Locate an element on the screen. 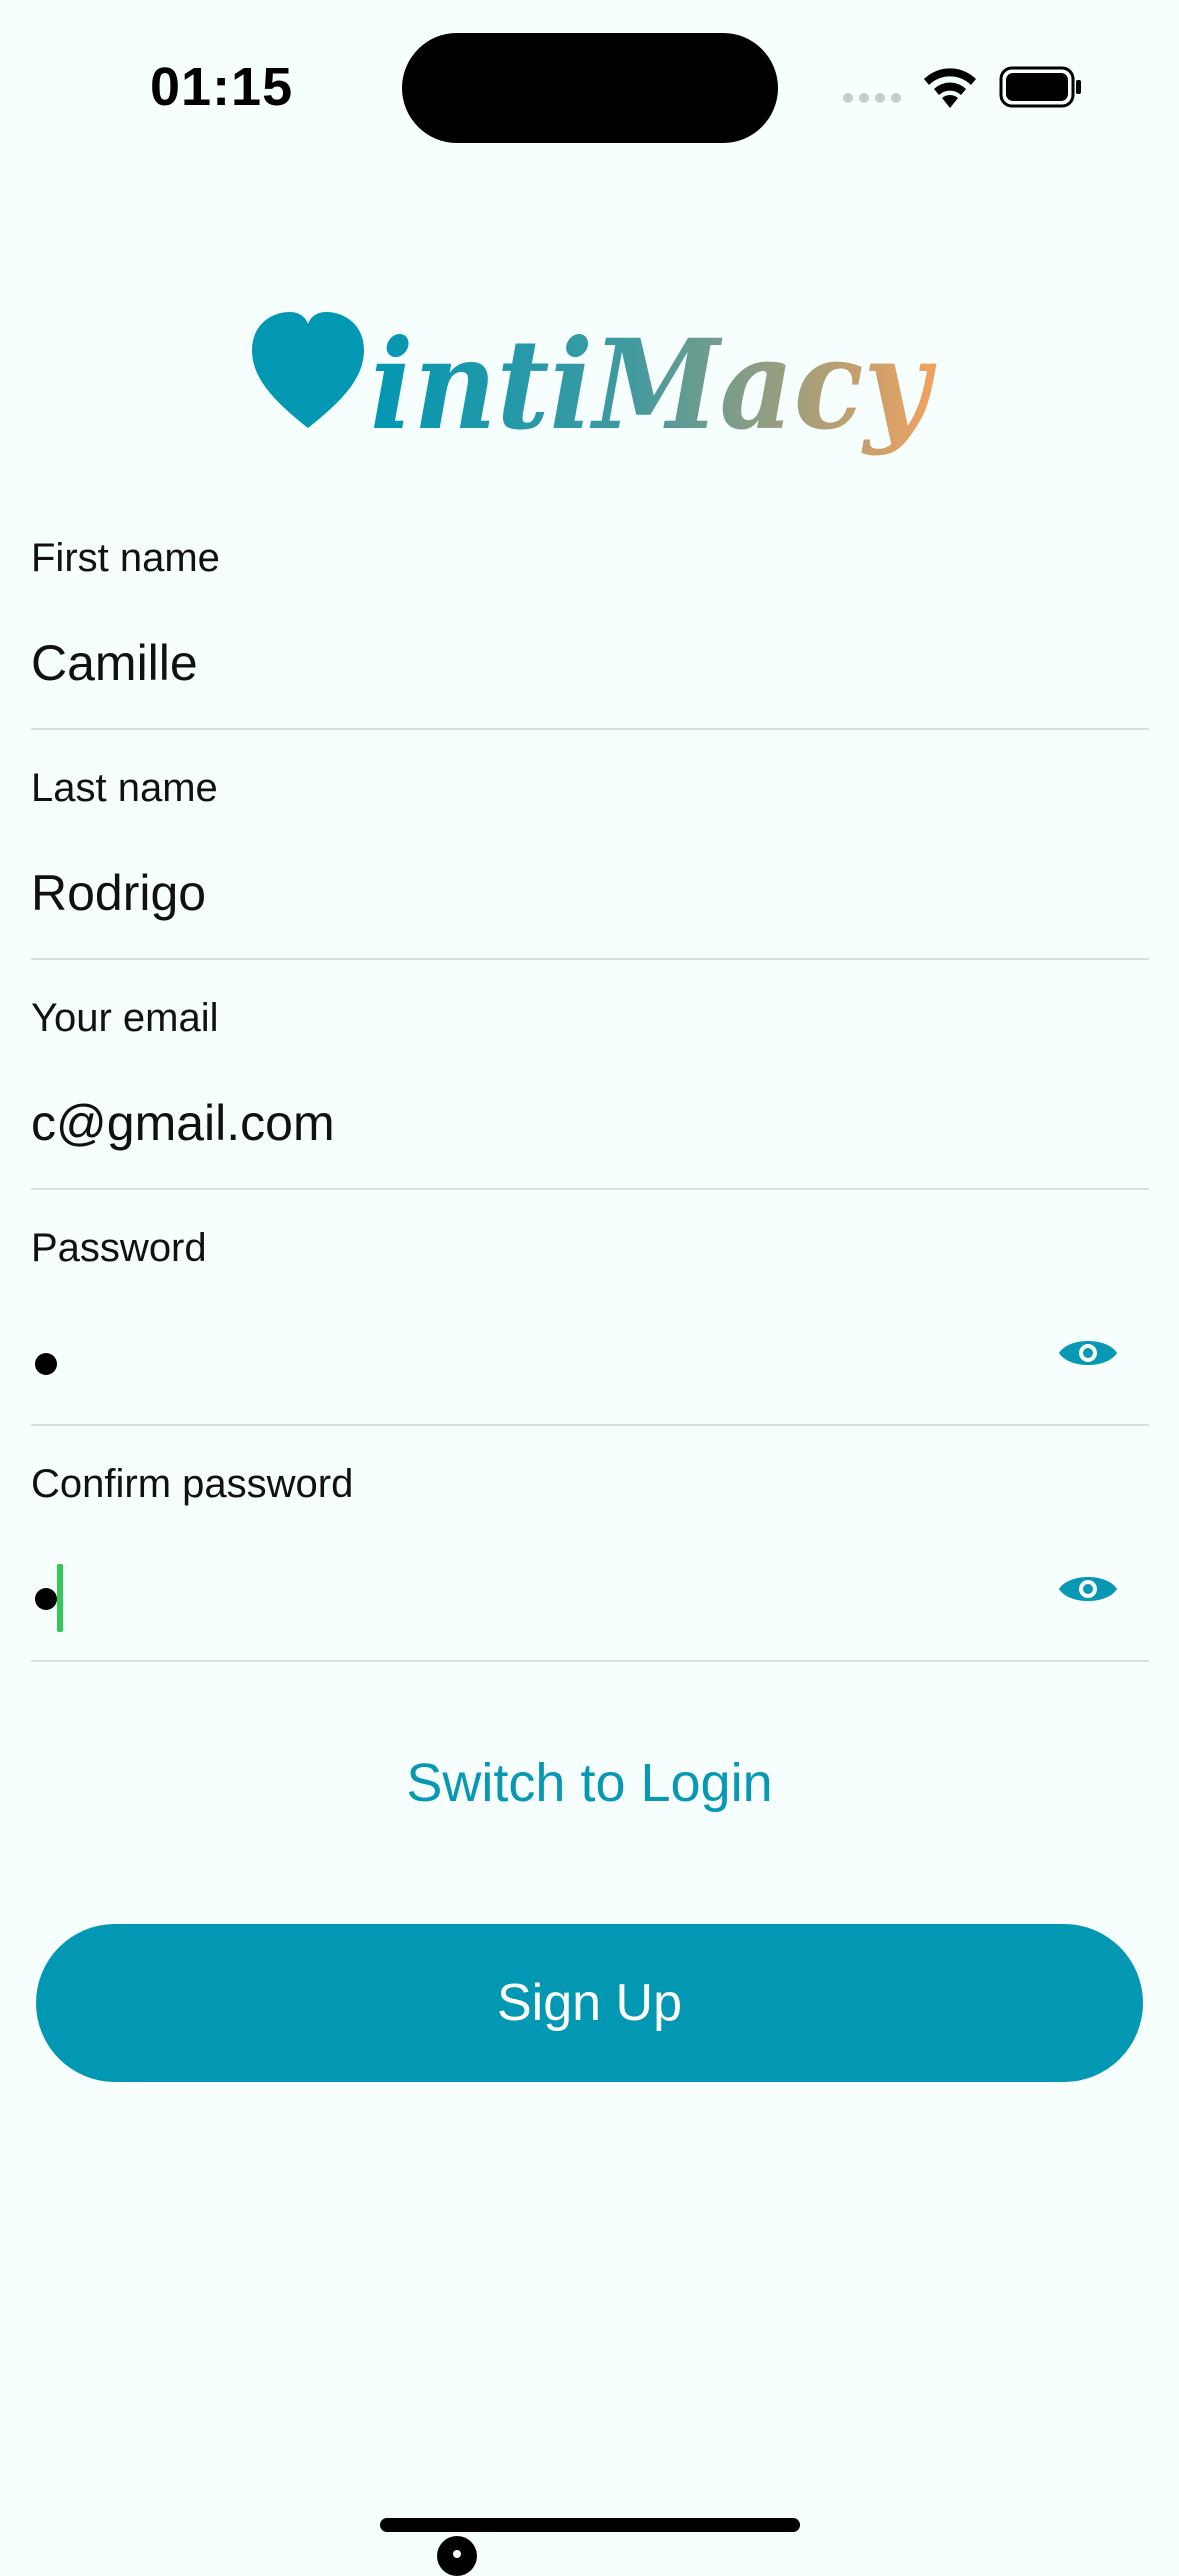 Image resolution: width=1179 pixels, height=2576 pixels. password-input: • is located at coordinates (481, 1360).